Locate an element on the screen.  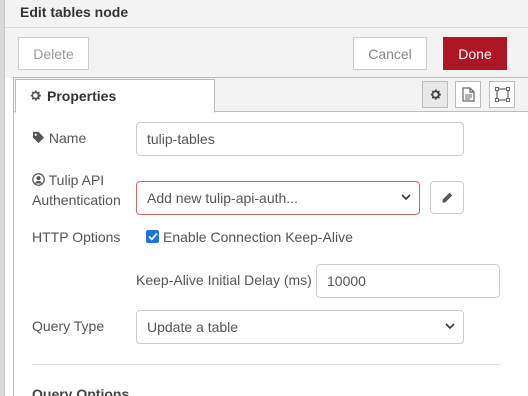
done-button: Done is located at coordinates (475, 53).